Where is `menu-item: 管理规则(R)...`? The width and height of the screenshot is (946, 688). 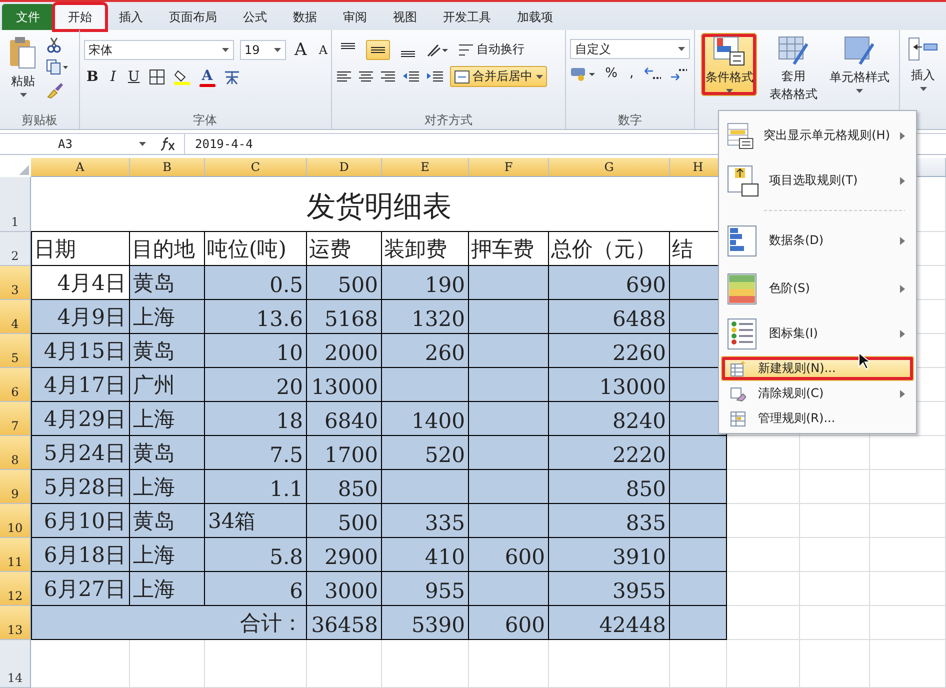
menu-item: 管理规则(R)... is located at coordinates (817, 418).